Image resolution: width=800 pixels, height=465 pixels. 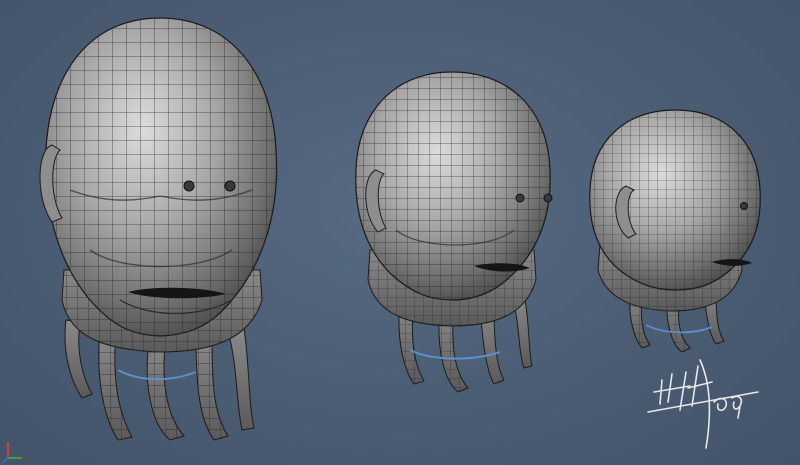 I want to click on artist-signature-mark, so click(x=703, y=404).